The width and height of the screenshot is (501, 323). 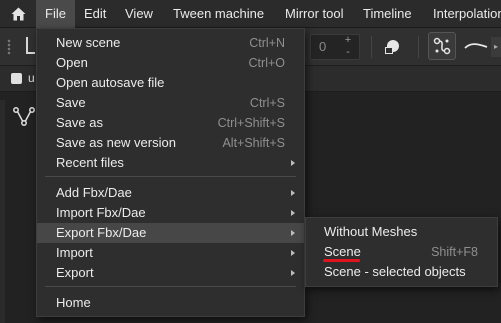 I want to click on shape-icon, so click(x=392, y=47).